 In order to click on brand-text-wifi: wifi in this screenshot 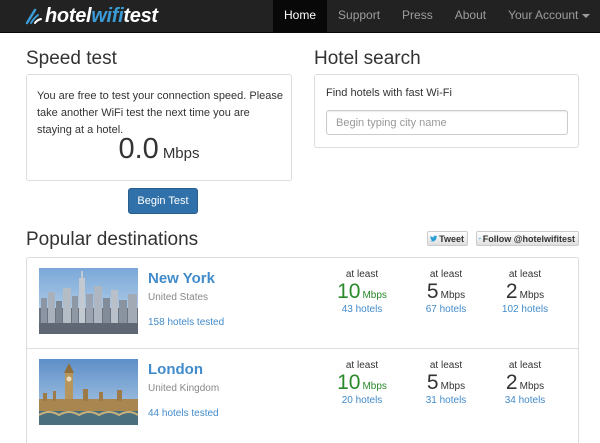, I will do `click(107, 15)`.